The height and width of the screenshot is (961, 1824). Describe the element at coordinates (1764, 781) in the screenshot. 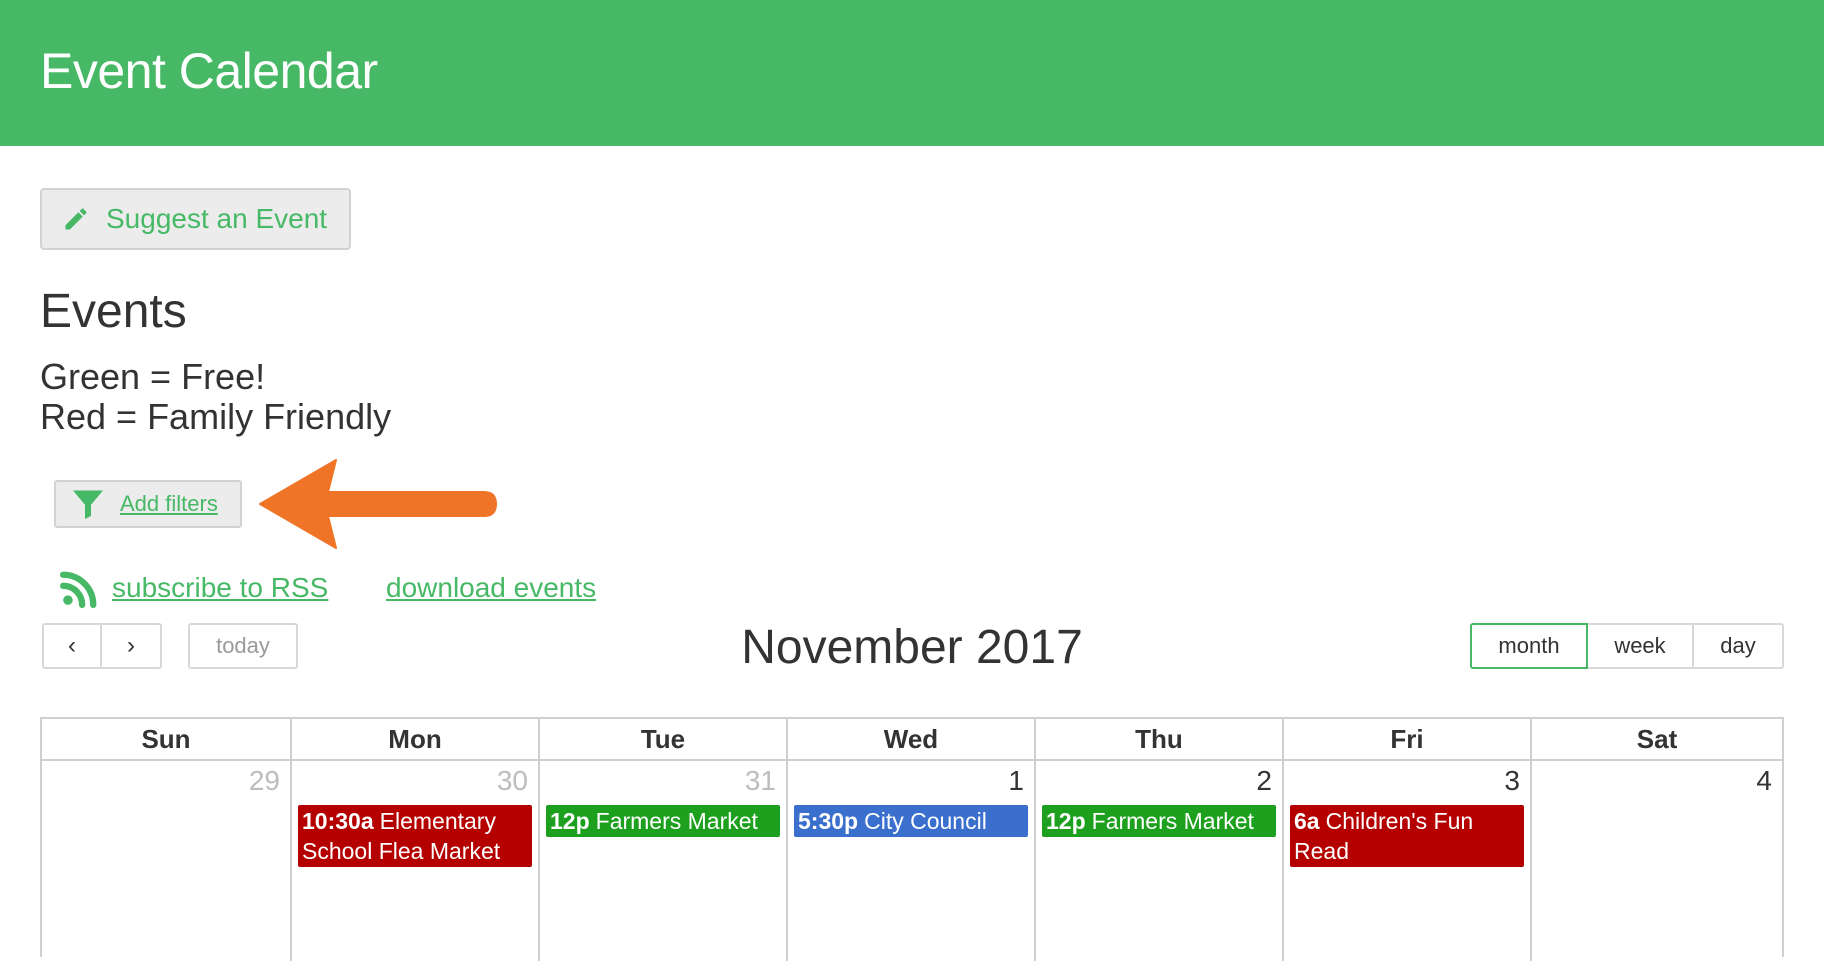

I see `day-number: 4` at that location.